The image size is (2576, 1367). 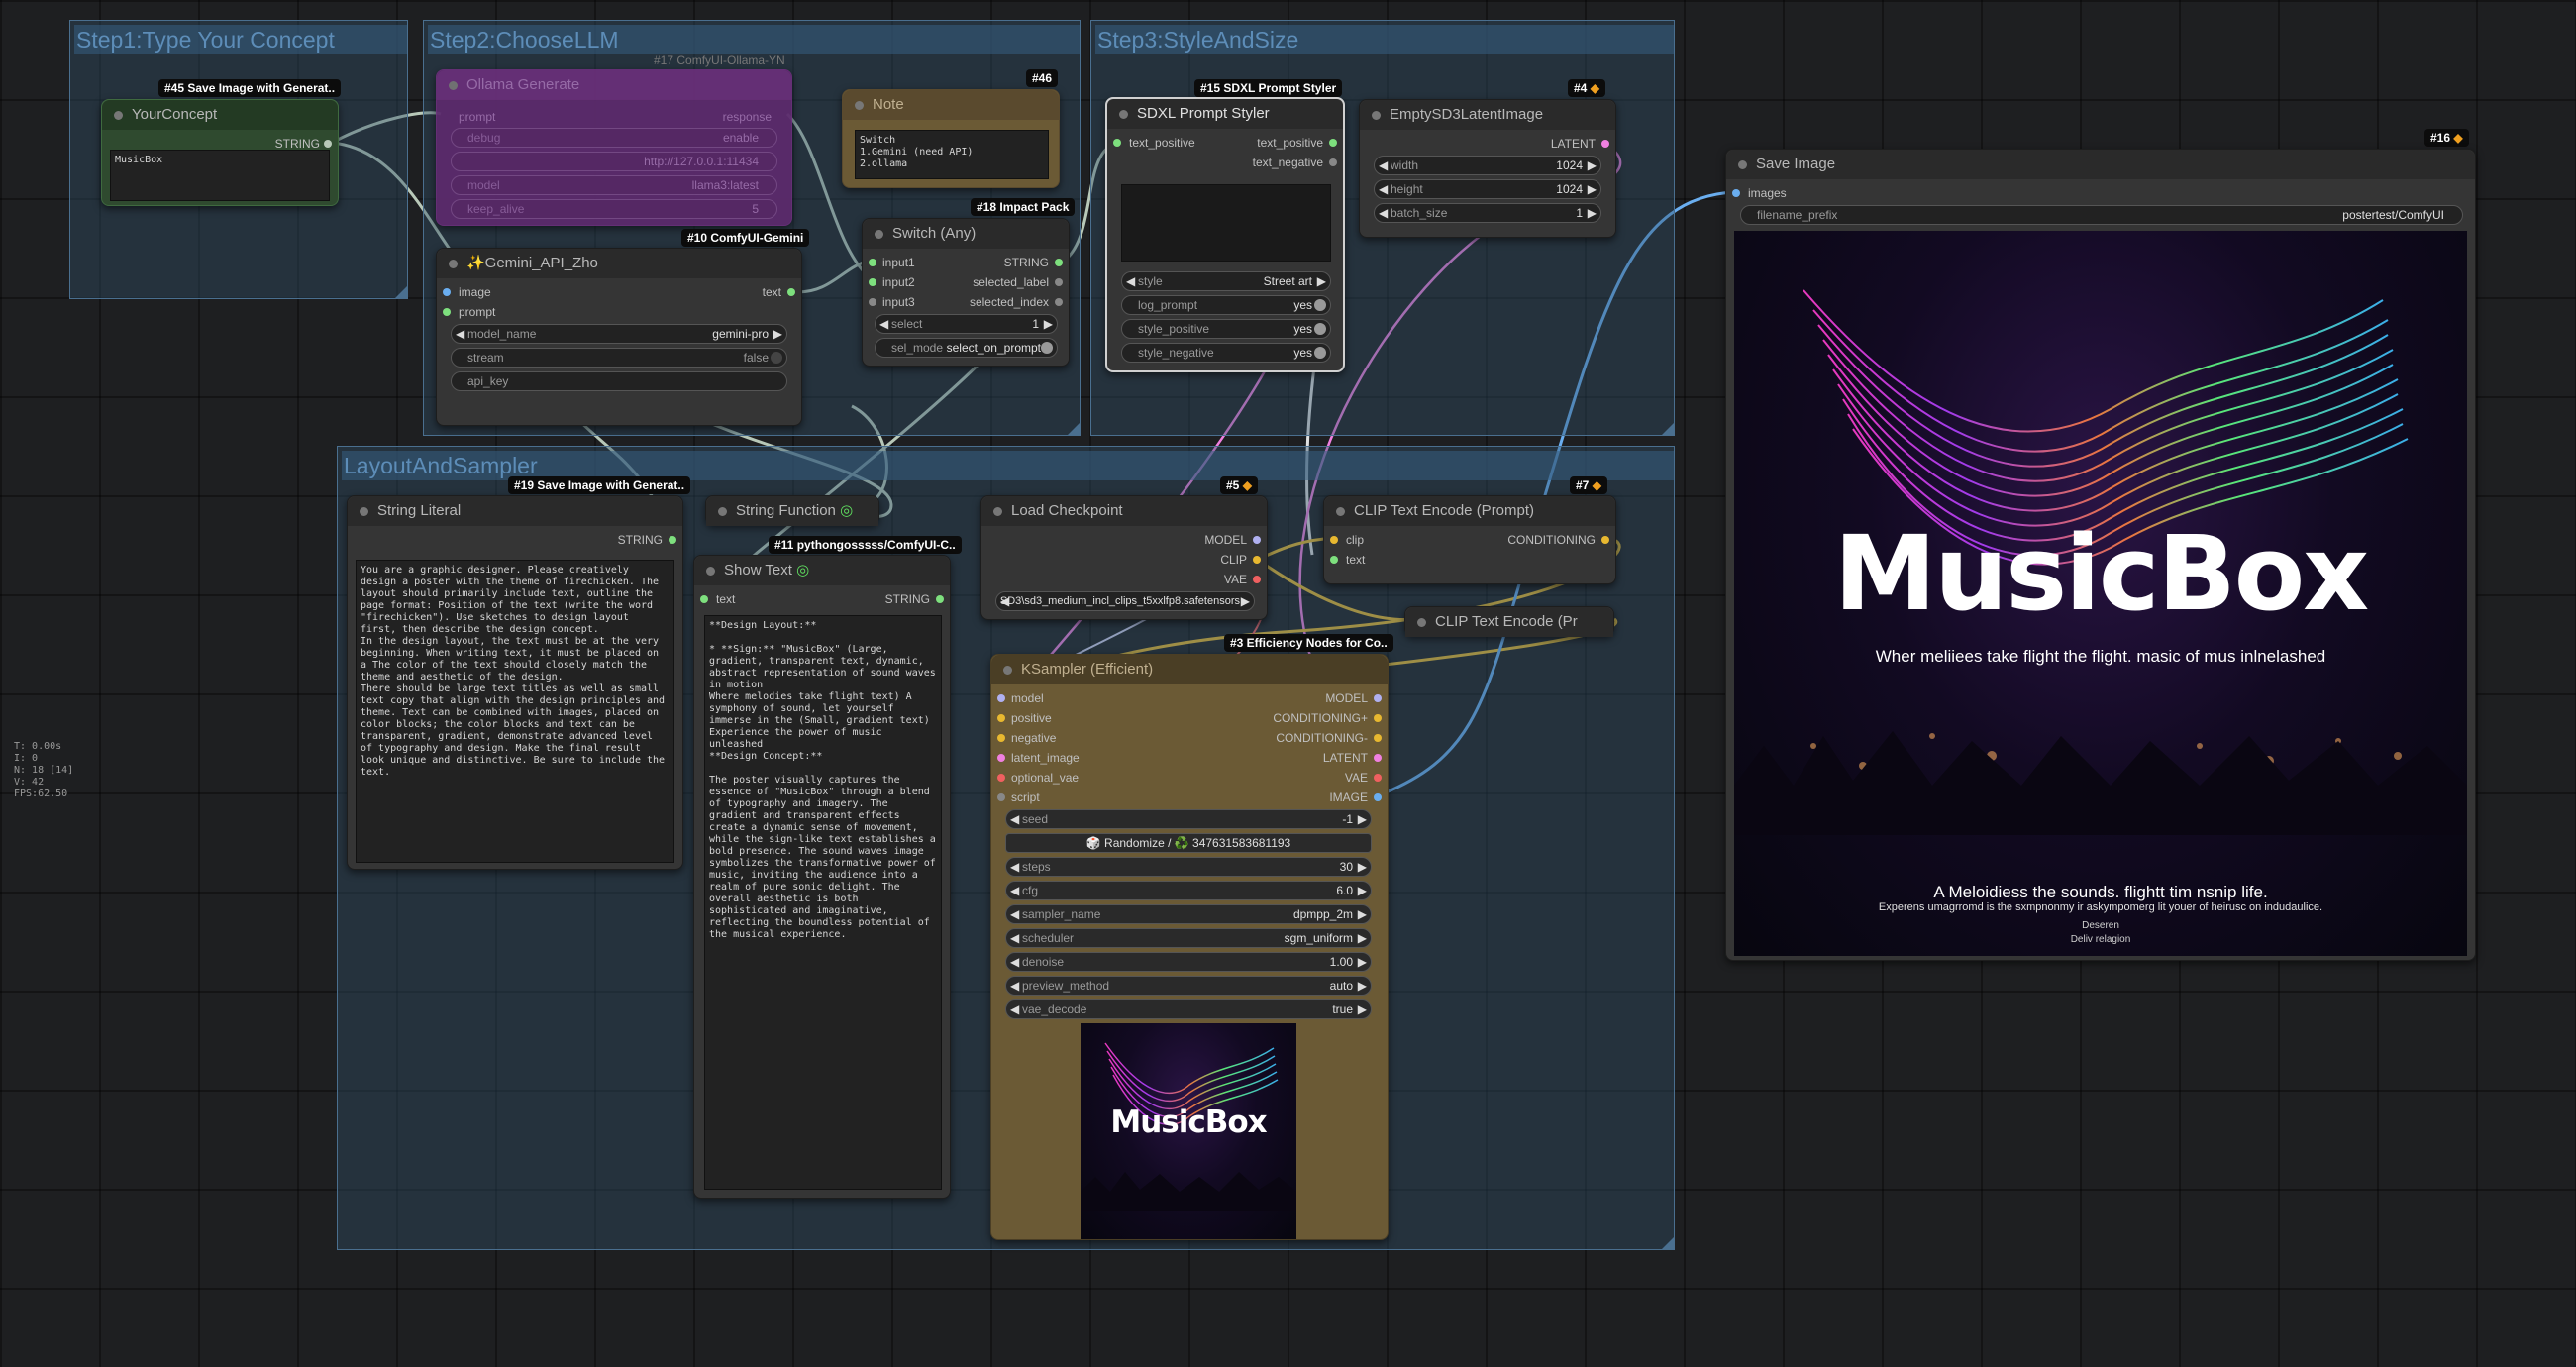 I want to click on batch-size-widget: ◀ batch_size 1 ▶, so click(x=1487, y=213).